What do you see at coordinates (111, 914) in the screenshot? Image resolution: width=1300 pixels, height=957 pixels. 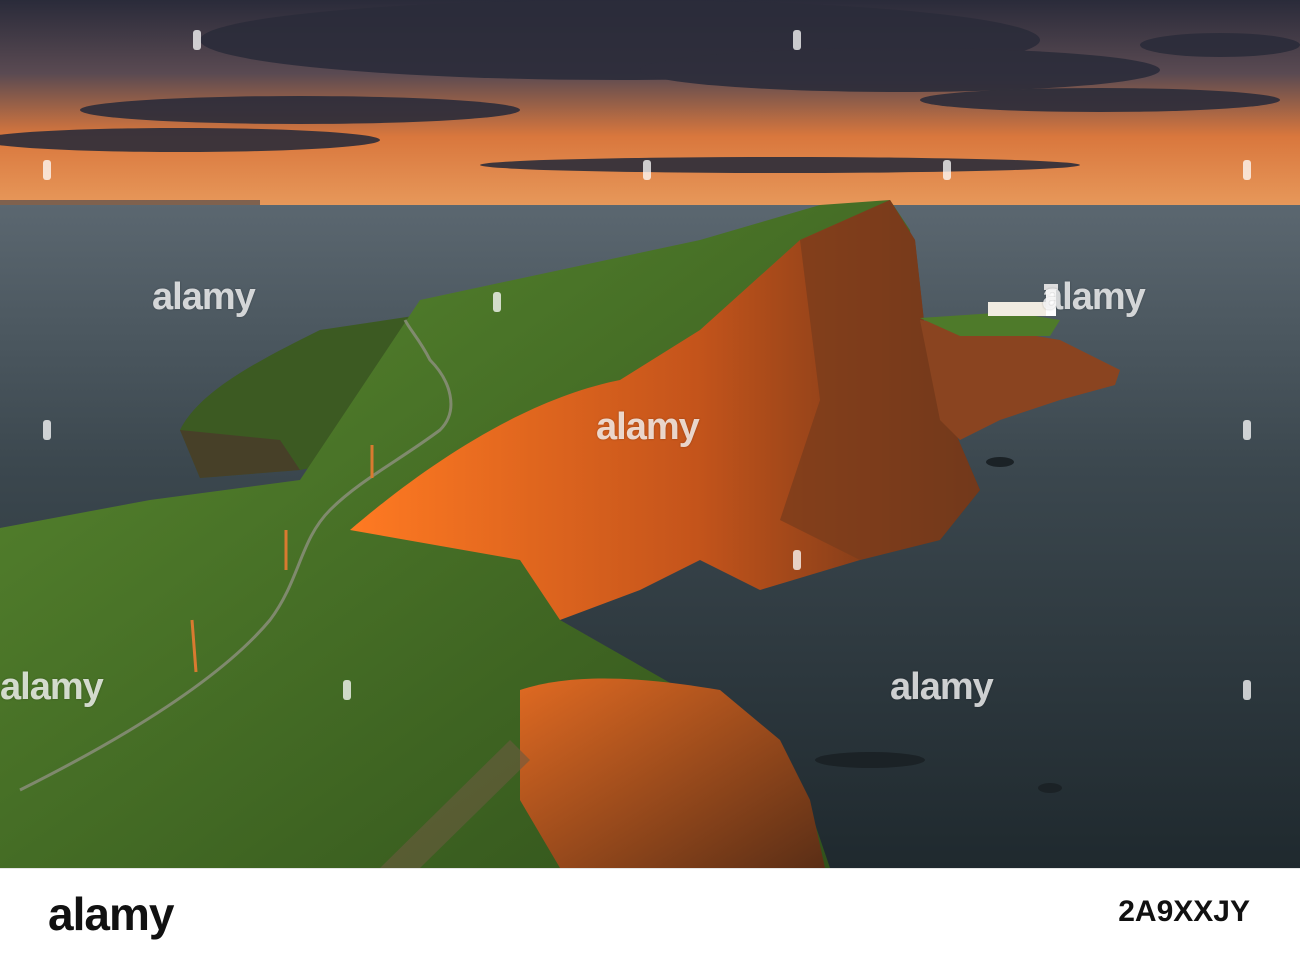 I see `alamy-logo: alamy` at bounding box center [111, 914].